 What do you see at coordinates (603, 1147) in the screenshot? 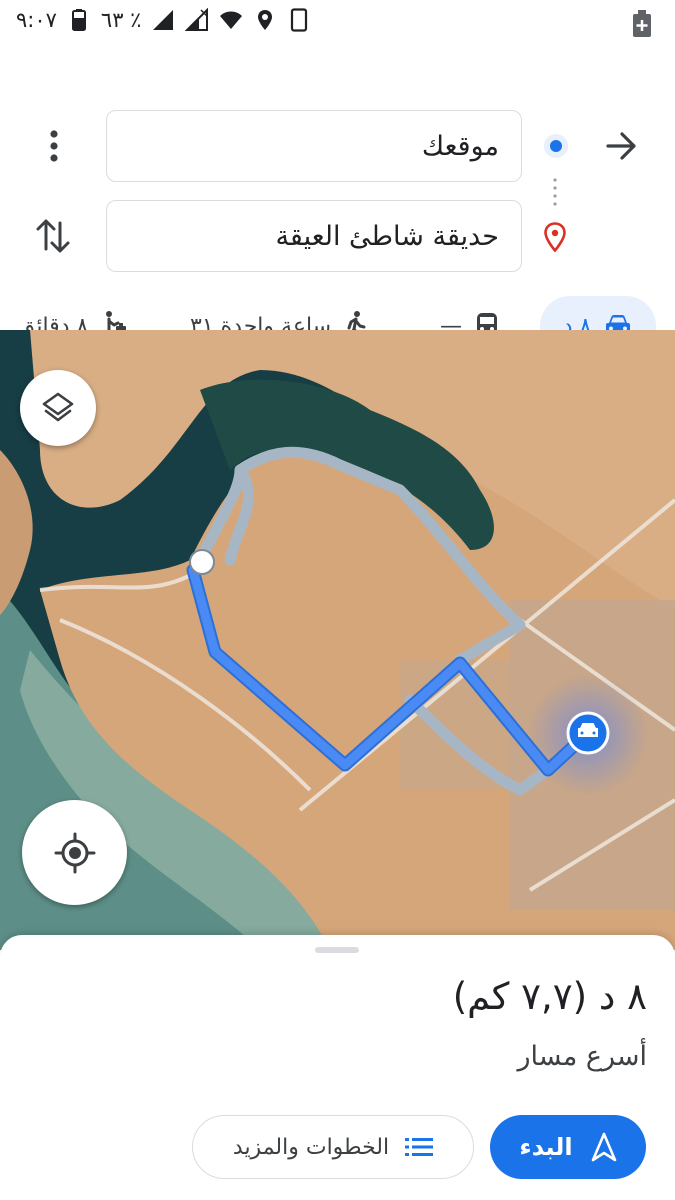
I see `navigation-arrow-icon` at bounding box center [603, 1147].